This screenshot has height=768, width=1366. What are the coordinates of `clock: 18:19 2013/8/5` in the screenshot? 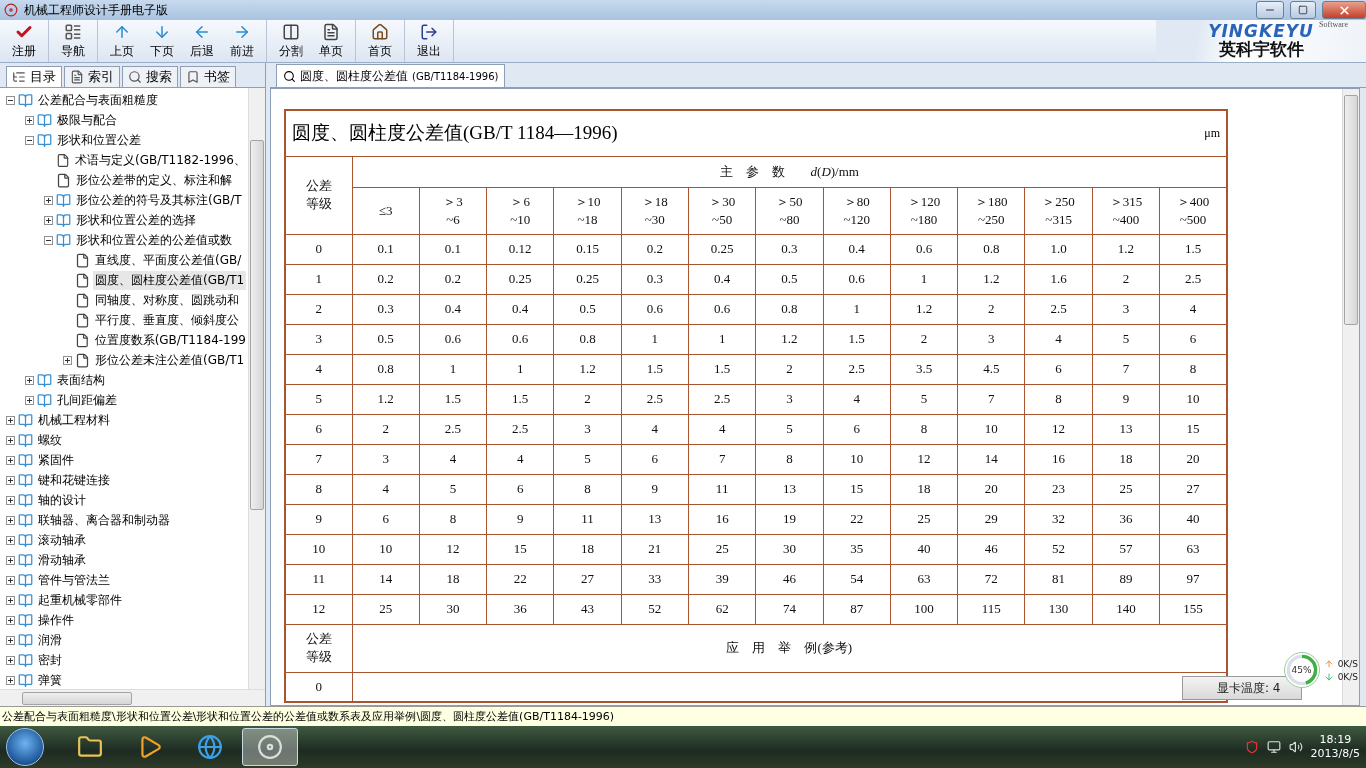 It's located at (1335, 747).